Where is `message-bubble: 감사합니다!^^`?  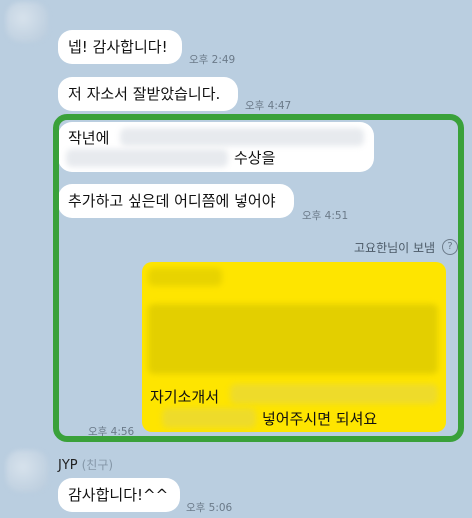
message-bubble: 감사합니다!^^ is located at coordinates (119, 495).